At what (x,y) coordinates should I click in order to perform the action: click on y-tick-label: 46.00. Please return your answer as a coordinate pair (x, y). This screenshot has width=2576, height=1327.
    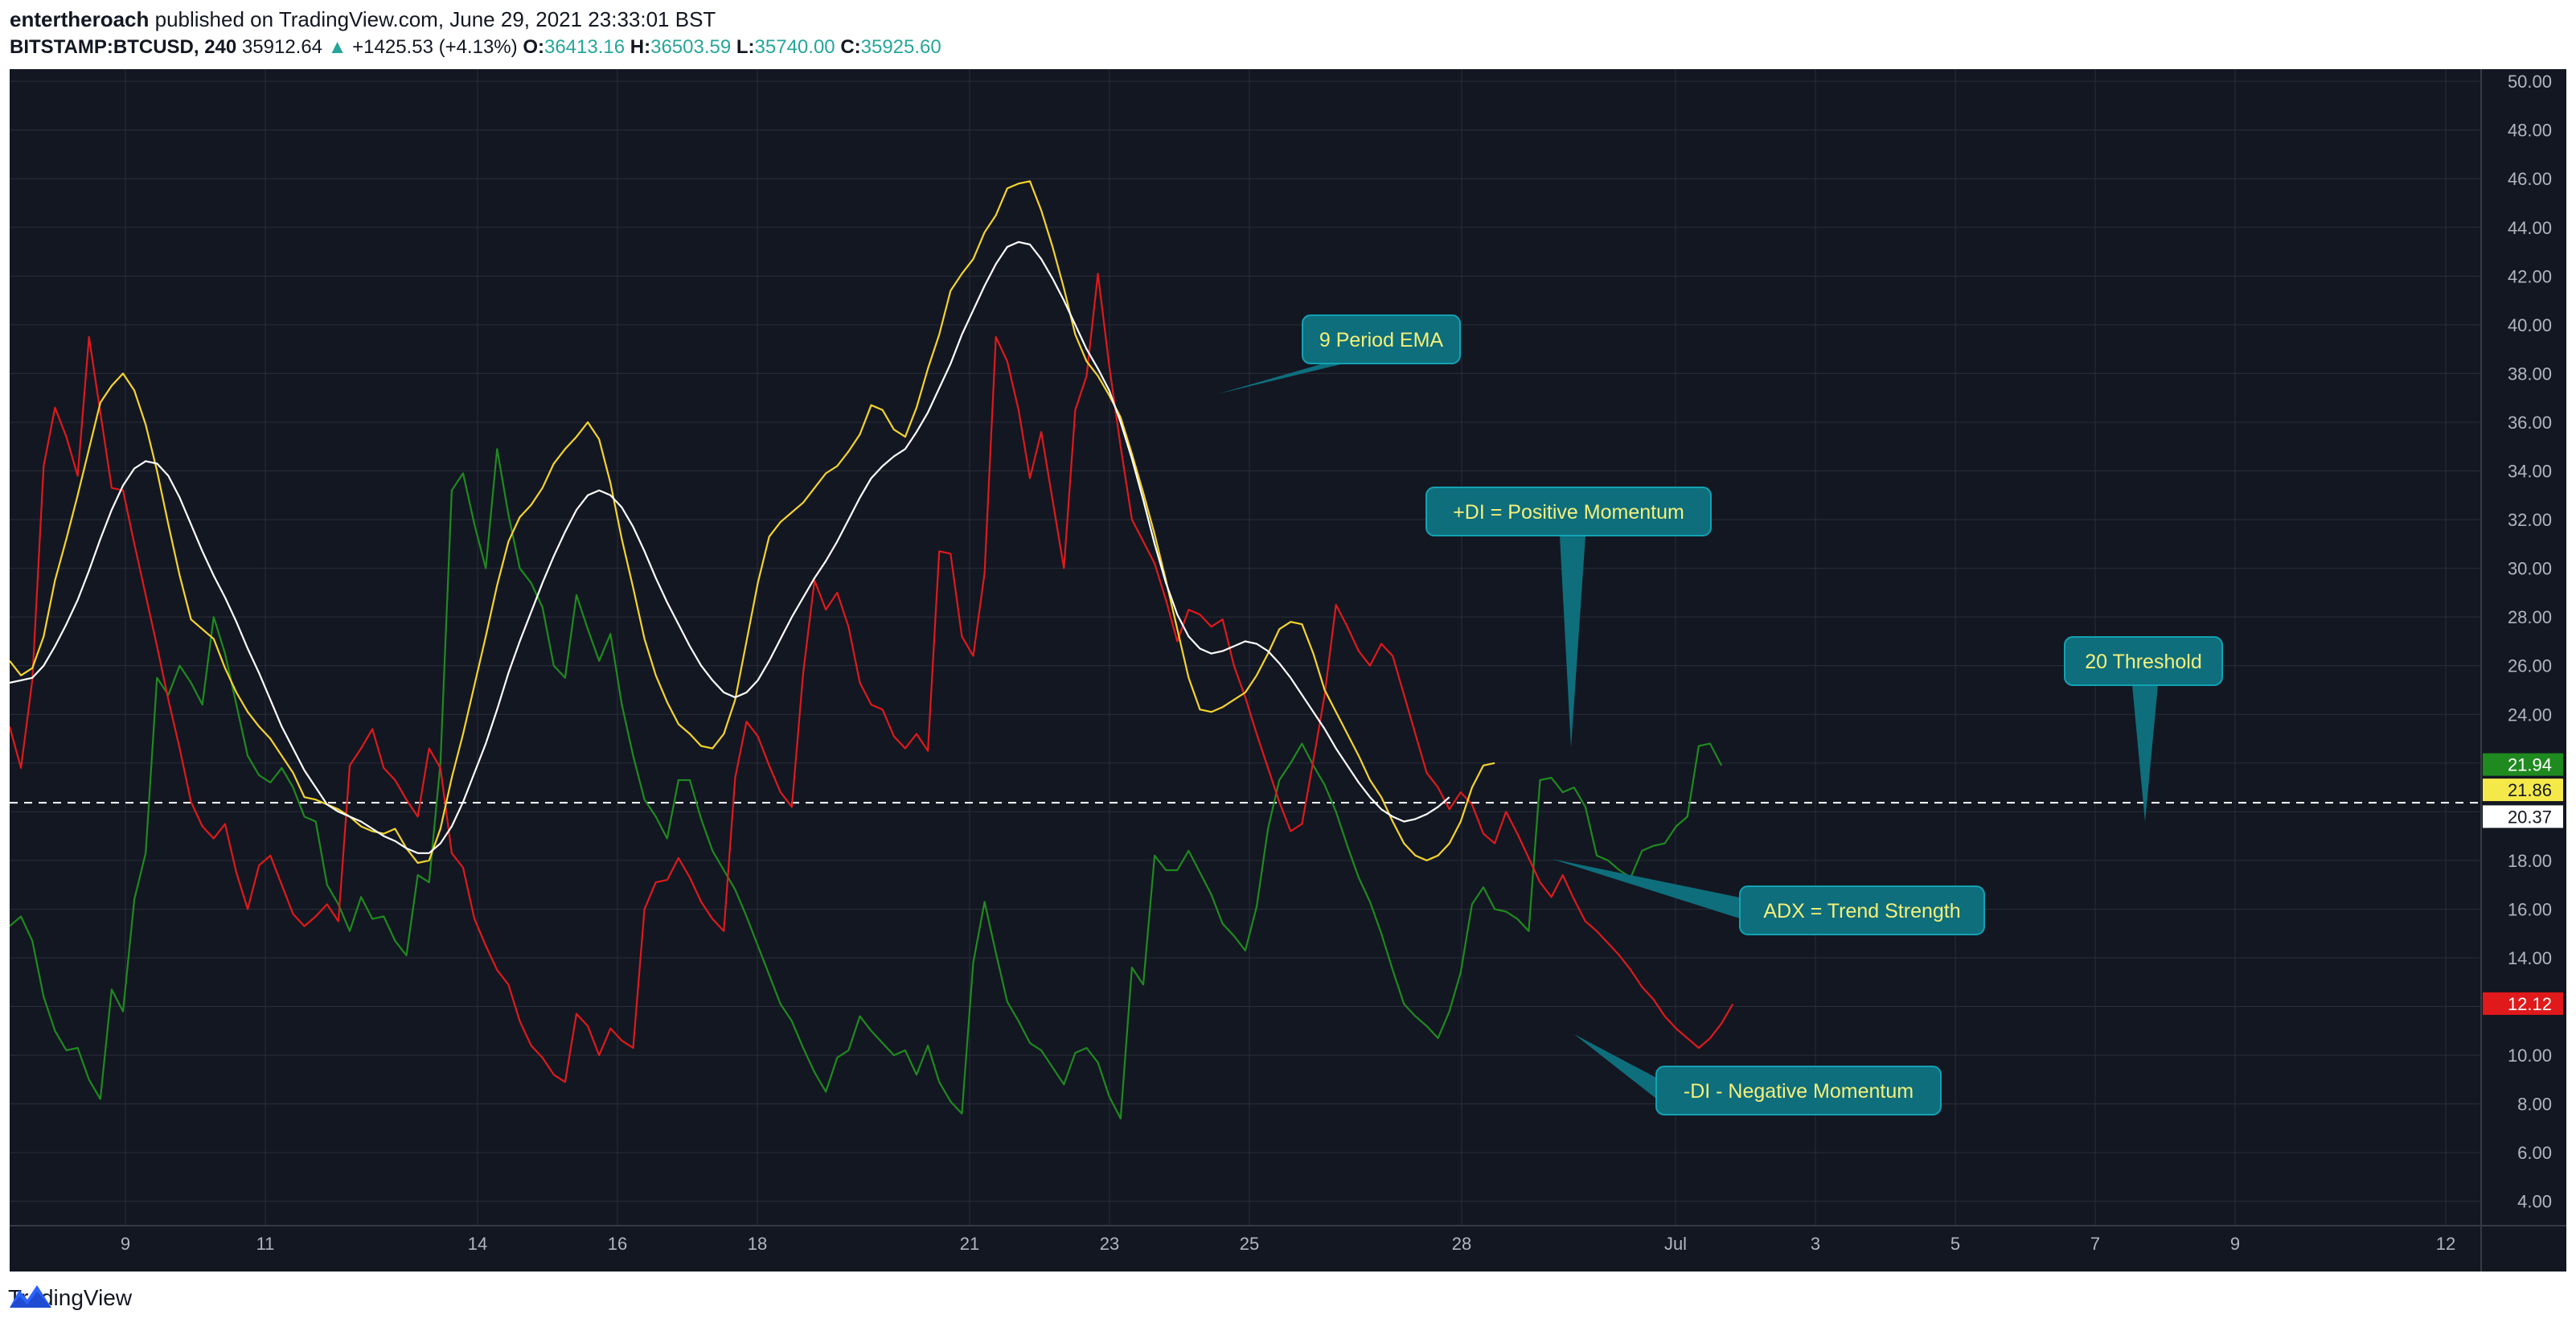
    Looking at the image, I should click on (2530, 179).